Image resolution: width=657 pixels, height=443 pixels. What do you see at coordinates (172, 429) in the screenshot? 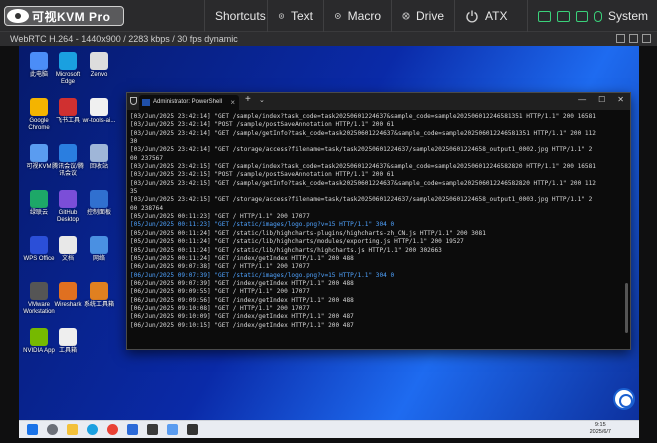
I see `kvm-taskbar-icon` at bounding box center [172, 429].